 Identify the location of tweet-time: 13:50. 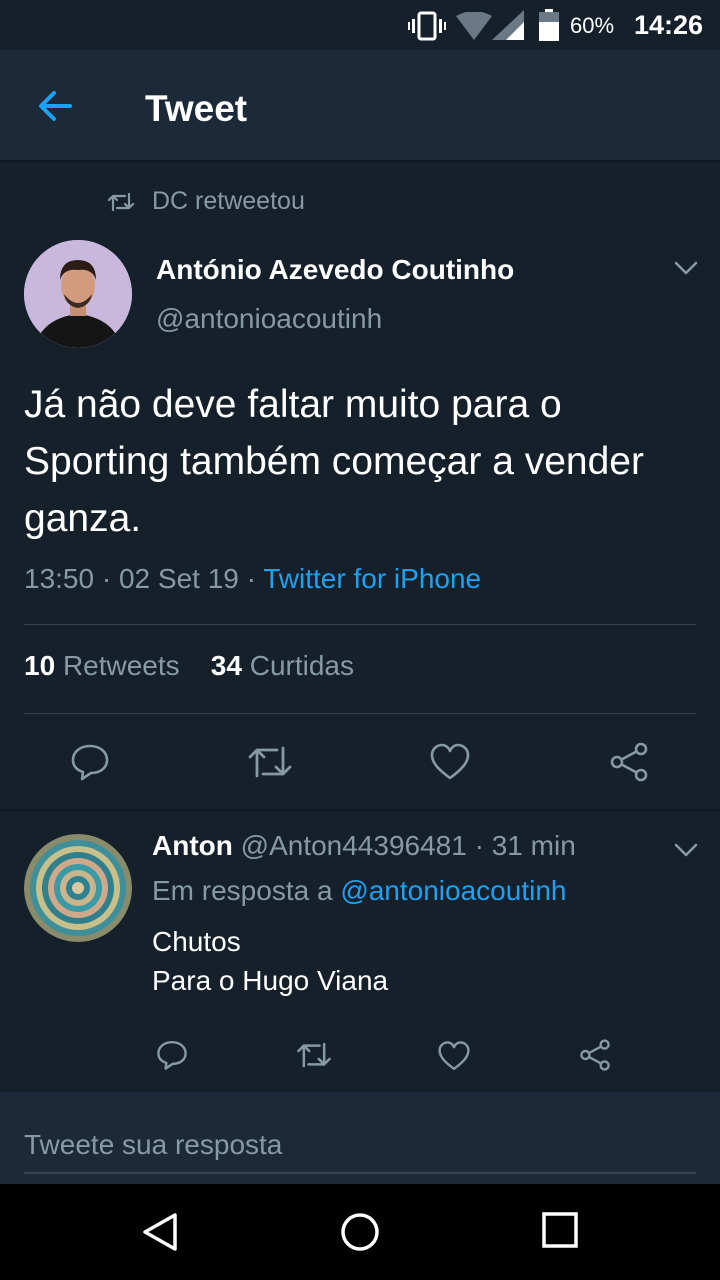
(59, 578).